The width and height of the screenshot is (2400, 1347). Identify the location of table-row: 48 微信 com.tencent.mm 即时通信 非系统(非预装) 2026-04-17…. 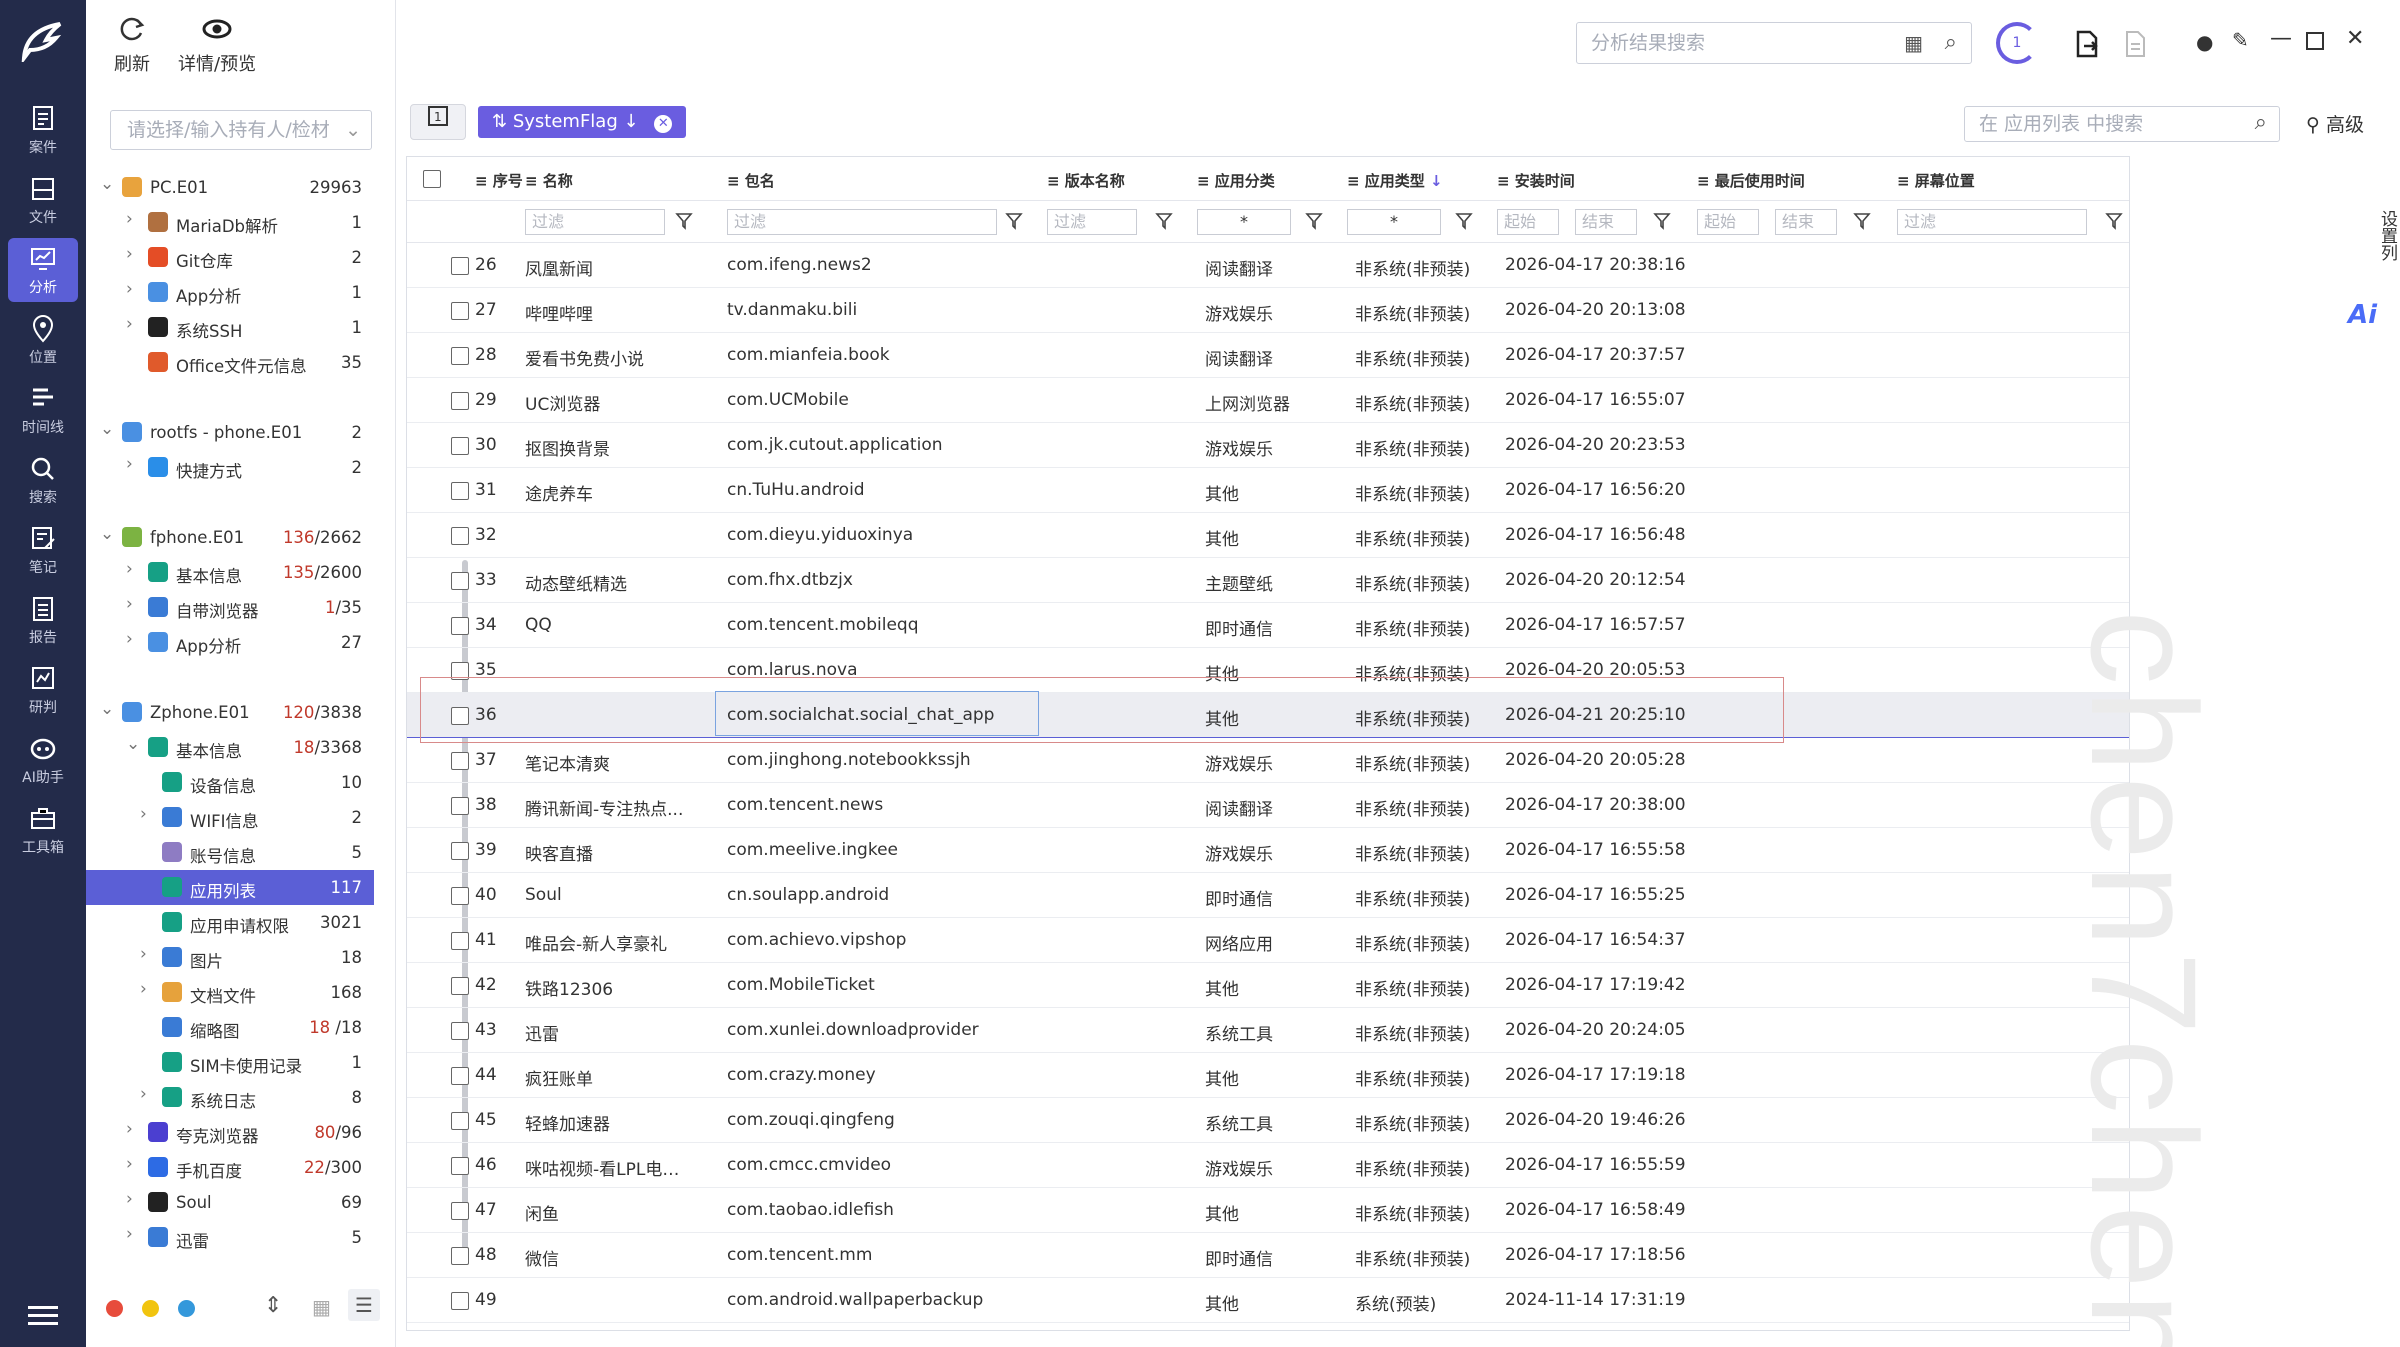
(1268, 1255).